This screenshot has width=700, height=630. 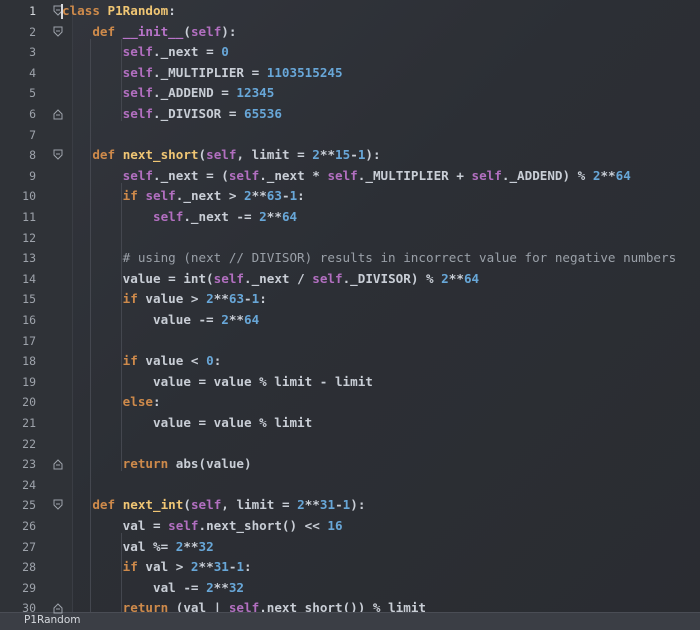 I want to click on line-number: 17, so click(x=29, y=340).